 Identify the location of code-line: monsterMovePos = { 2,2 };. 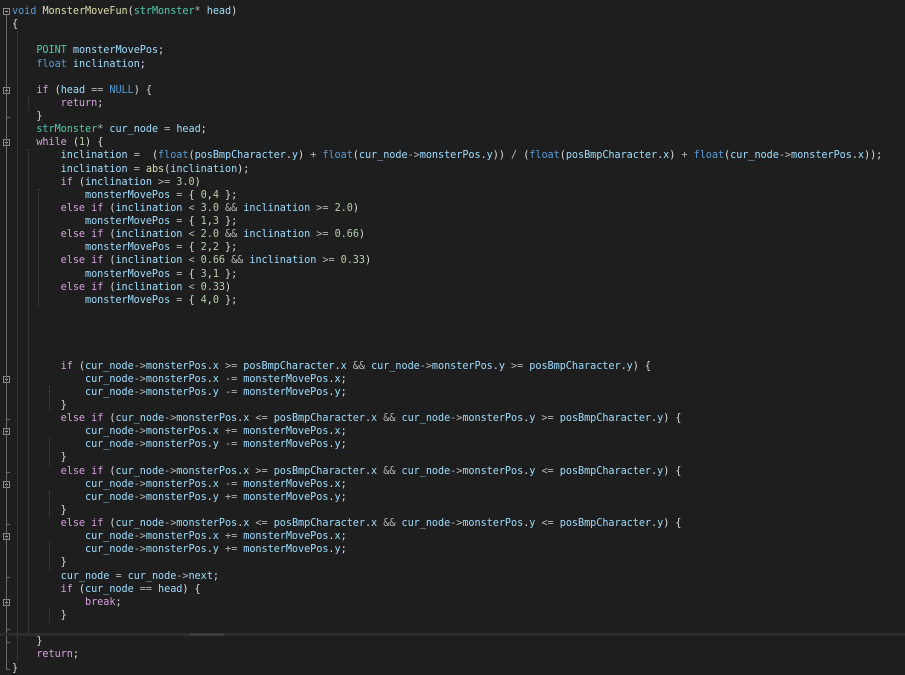
(124, 247).